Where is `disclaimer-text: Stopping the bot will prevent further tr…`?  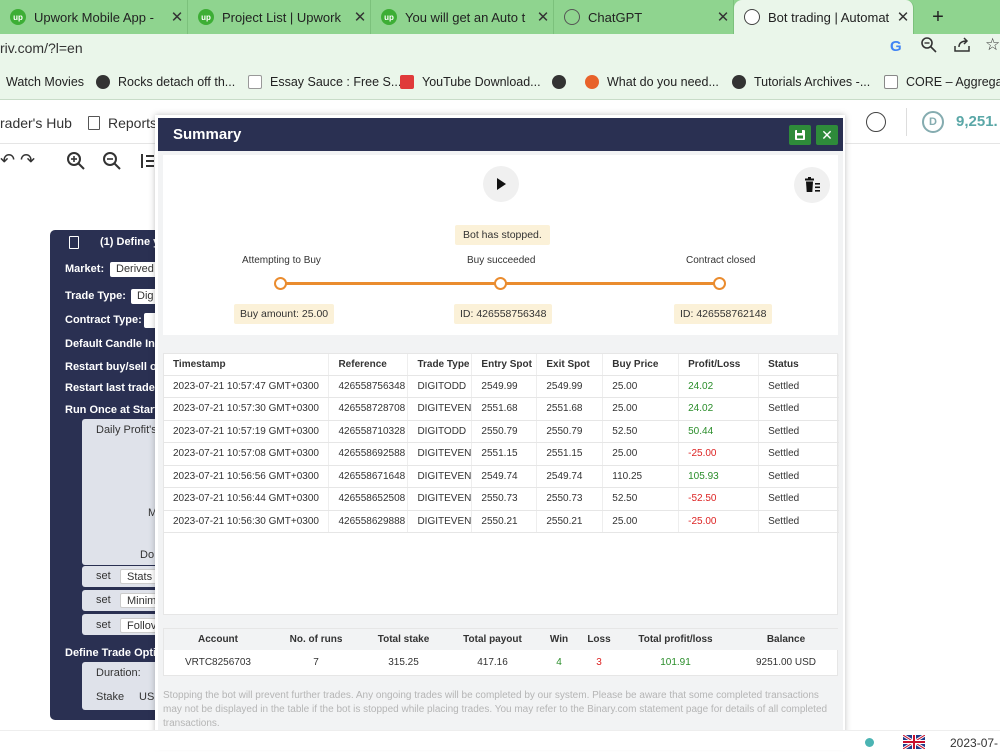
disclaimer-text: Stopping the bot will prevent further tr… is located at coordinates (495, 708).